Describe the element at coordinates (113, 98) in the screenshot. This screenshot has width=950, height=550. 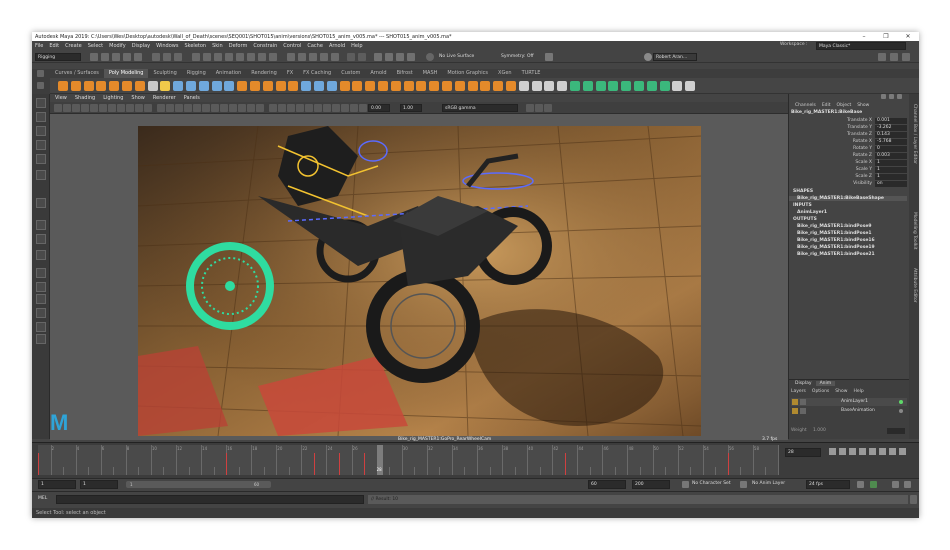
I see `viewport-menu-lighting: Lighting` at that location.